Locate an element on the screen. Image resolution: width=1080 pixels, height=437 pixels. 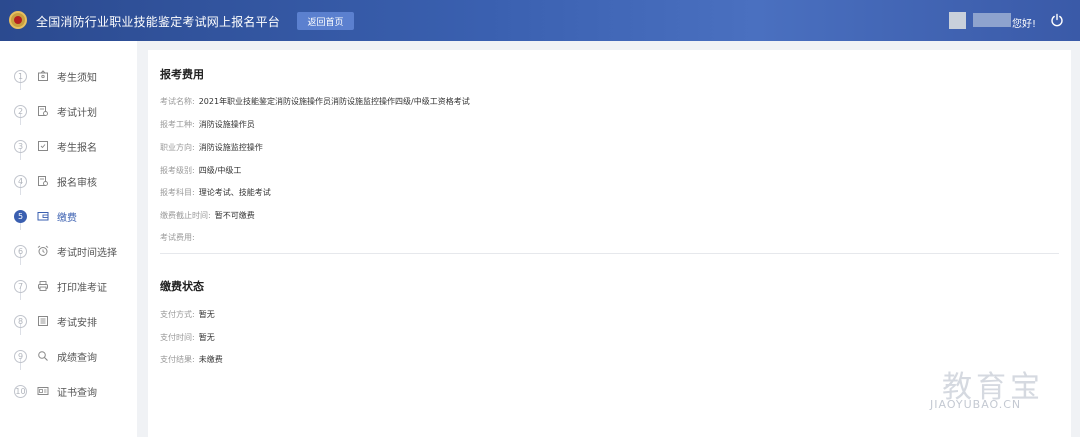
sidebar-item-plan: 2 考试计划 is located at coordinates (68, 111).